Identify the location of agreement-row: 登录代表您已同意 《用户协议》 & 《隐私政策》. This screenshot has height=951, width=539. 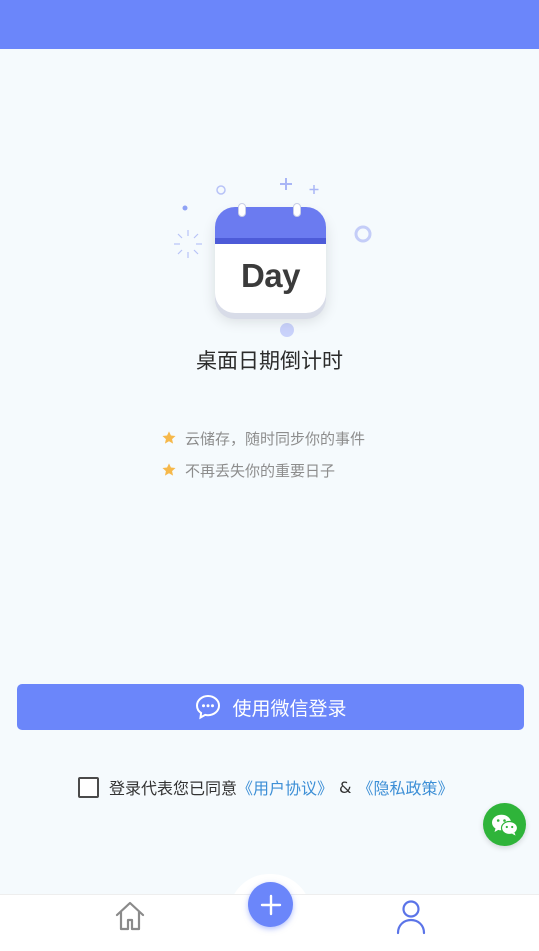
(266, 787).